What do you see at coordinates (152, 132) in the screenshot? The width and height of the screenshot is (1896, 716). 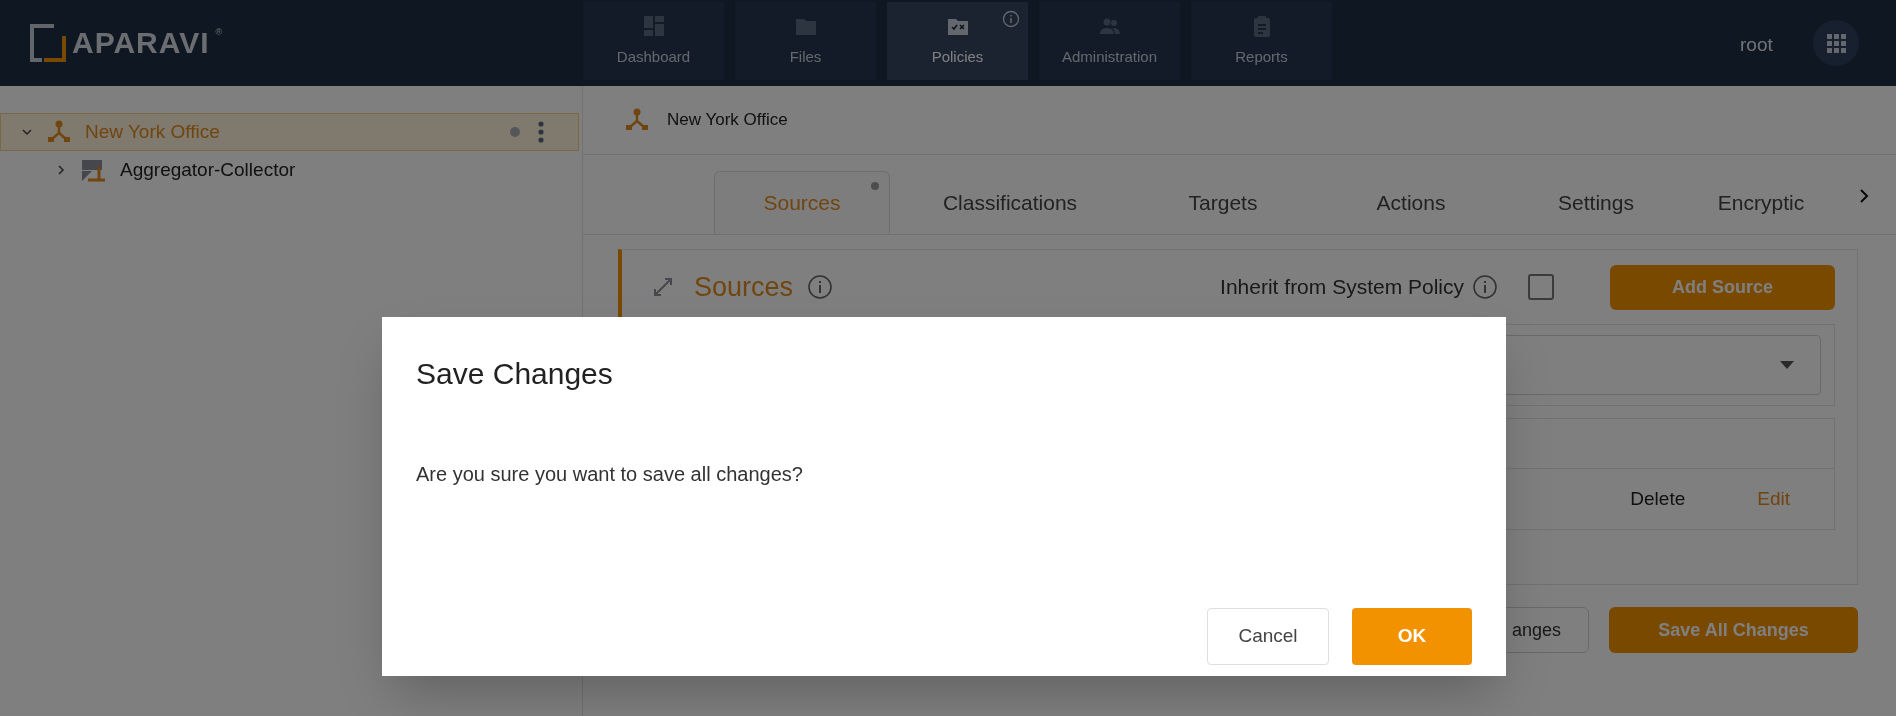 I see `tree-label: New York Office` at bounding box center [152, 132].